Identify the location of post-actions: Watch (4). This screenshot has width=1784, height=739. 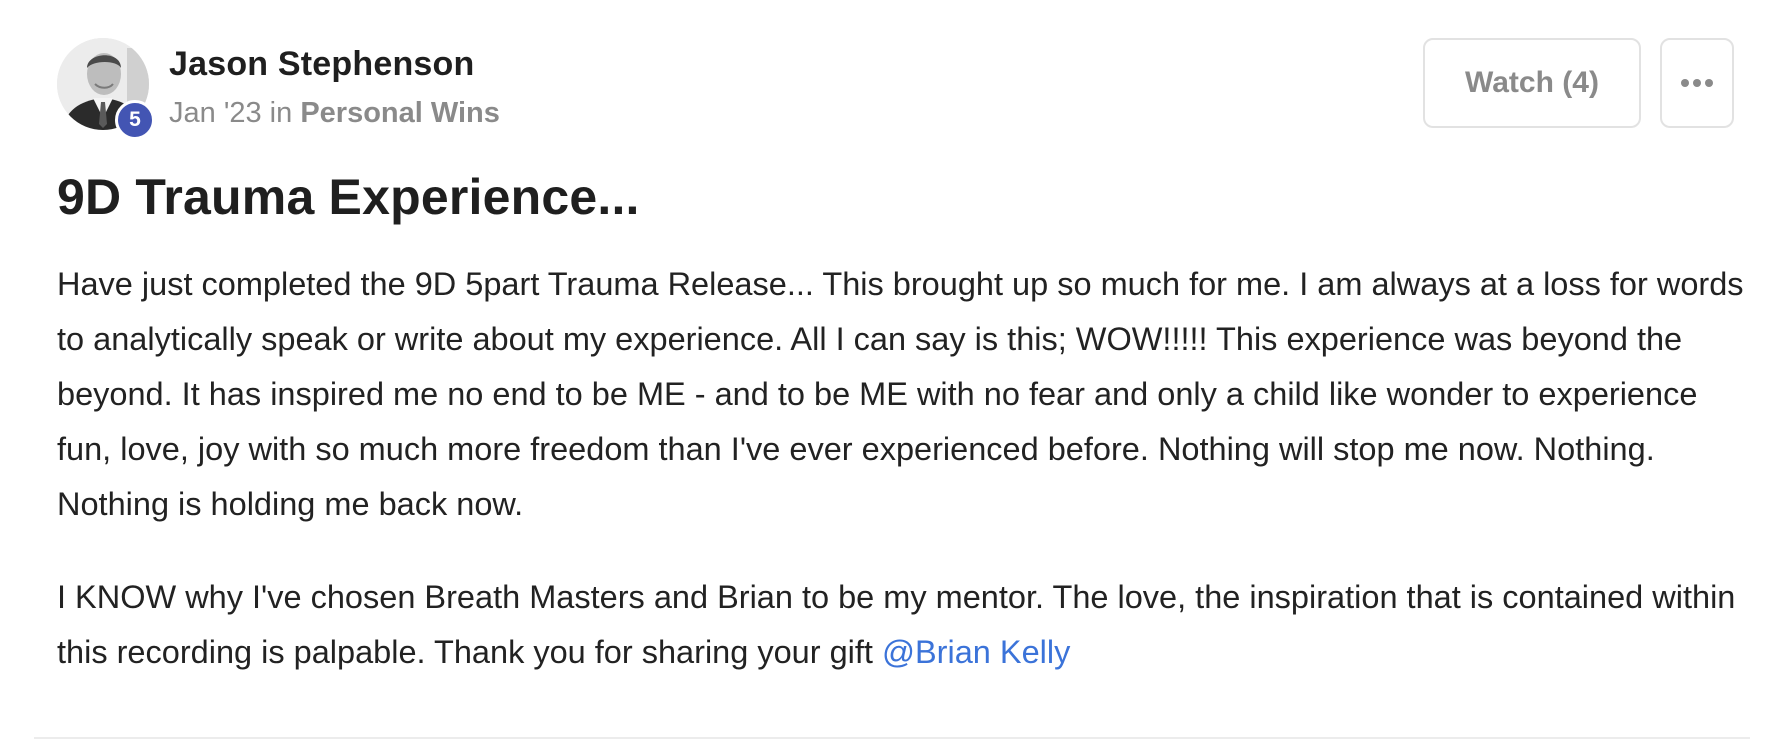
(1578, 83).